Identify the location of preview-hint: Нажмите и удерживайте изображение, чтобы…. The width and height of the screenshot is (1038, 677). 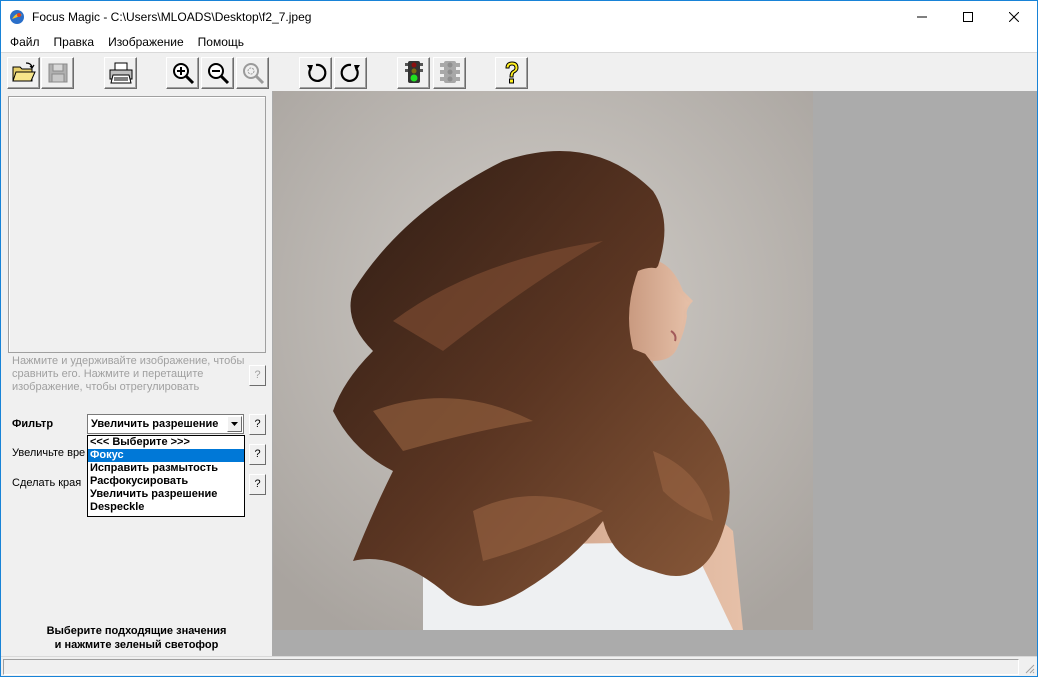
(128, 374).